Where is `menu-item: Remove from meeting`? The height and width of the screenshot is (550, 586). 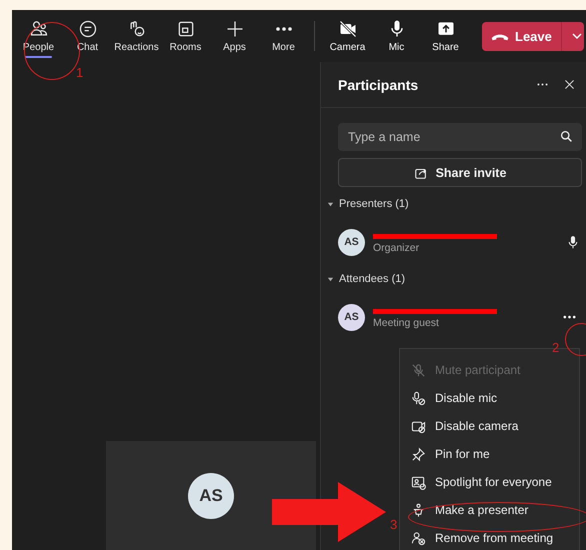 menu-item: Remove from meeting is located at coordinates (489, 537).